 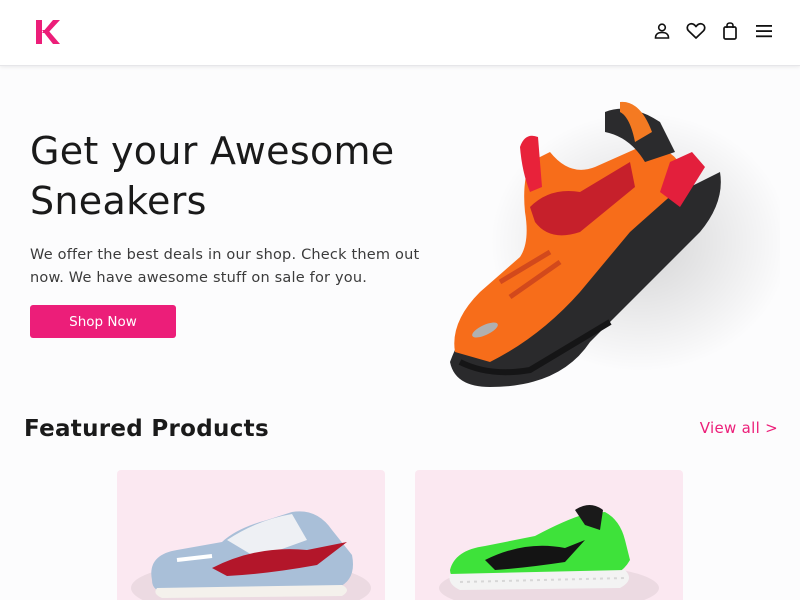 I want to click on hero-title: Get your Awesome Sneakers, so click(x=240, y=176).